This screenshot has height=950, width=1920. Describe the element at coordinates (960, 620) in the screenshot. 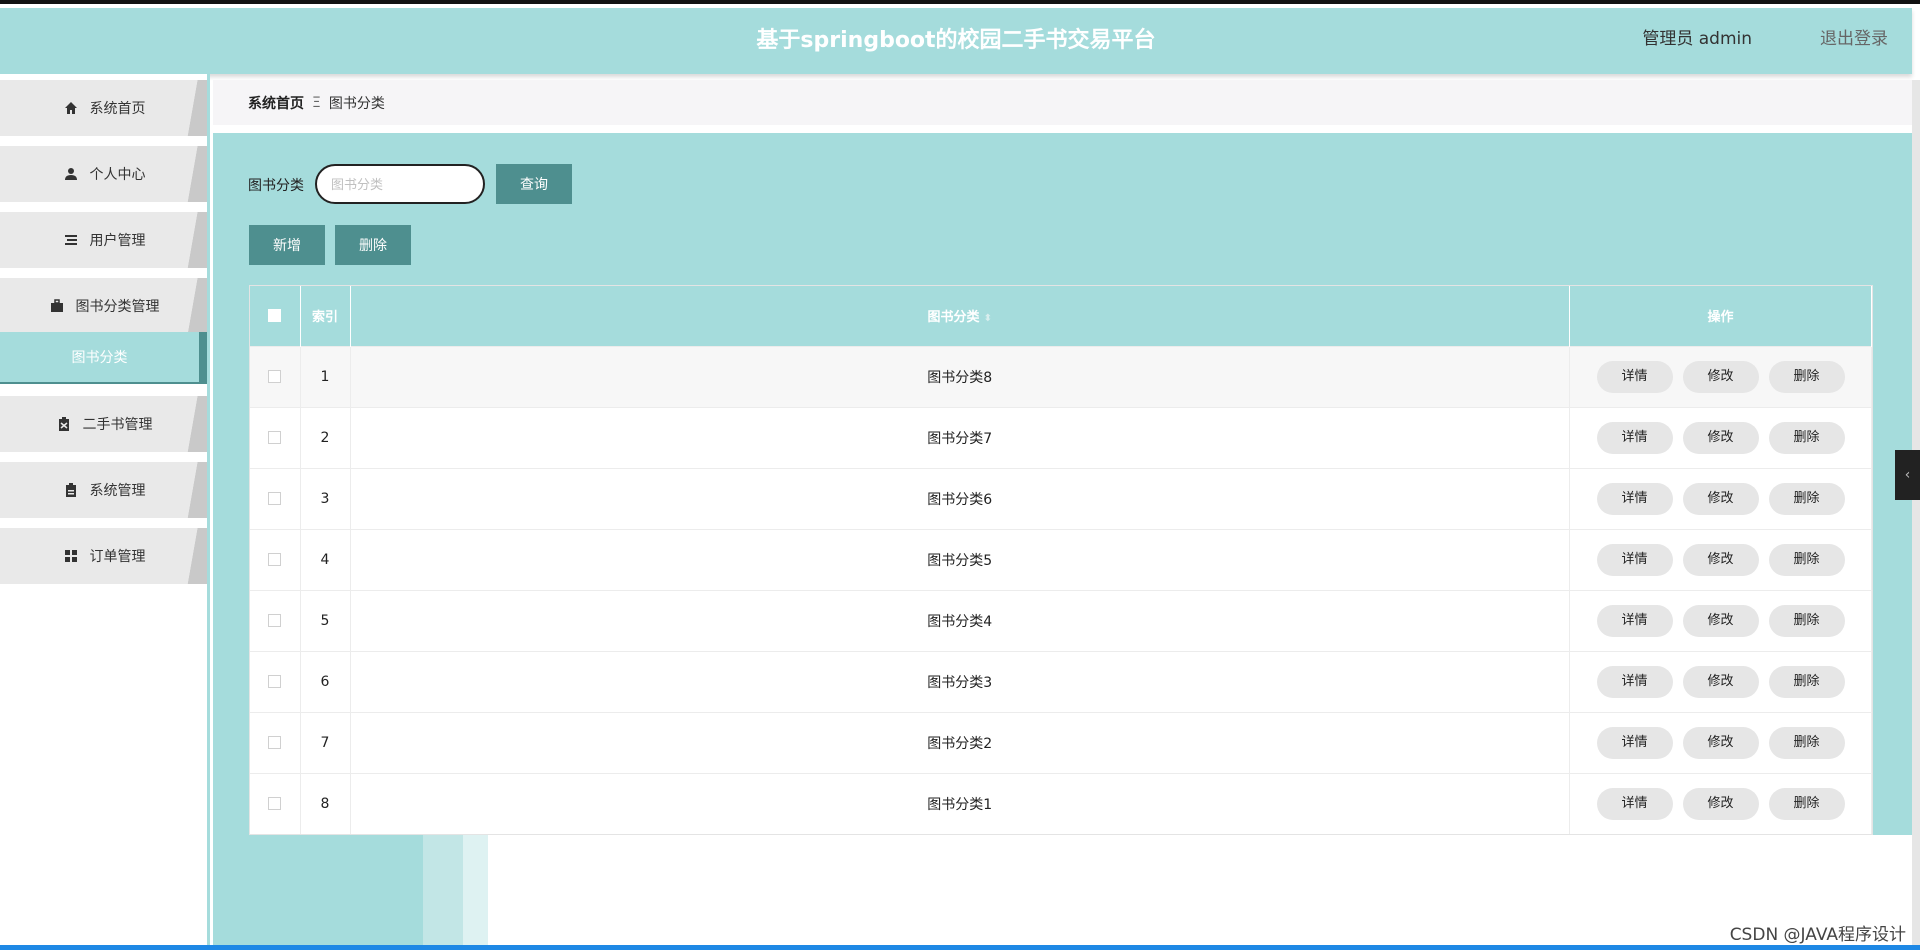

I see `row-category: 图书分类4` at that location.